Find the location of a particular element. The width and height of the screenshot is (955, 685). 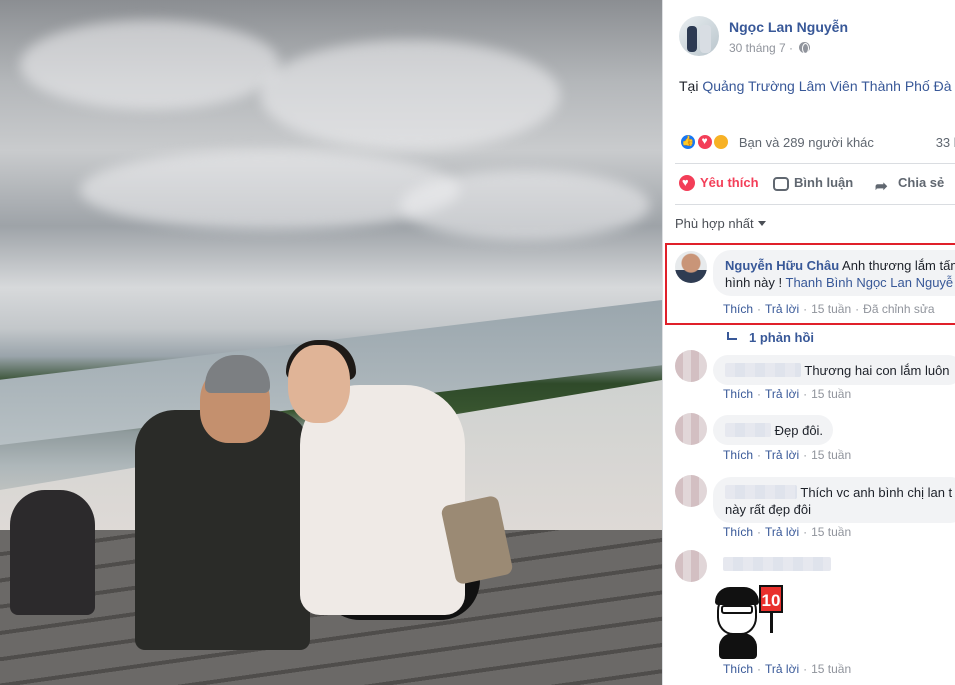

comment-actions: Thích · Trả lời · 15 tuần · Đã chỉnh sửa is located at coordinates (829, 309).